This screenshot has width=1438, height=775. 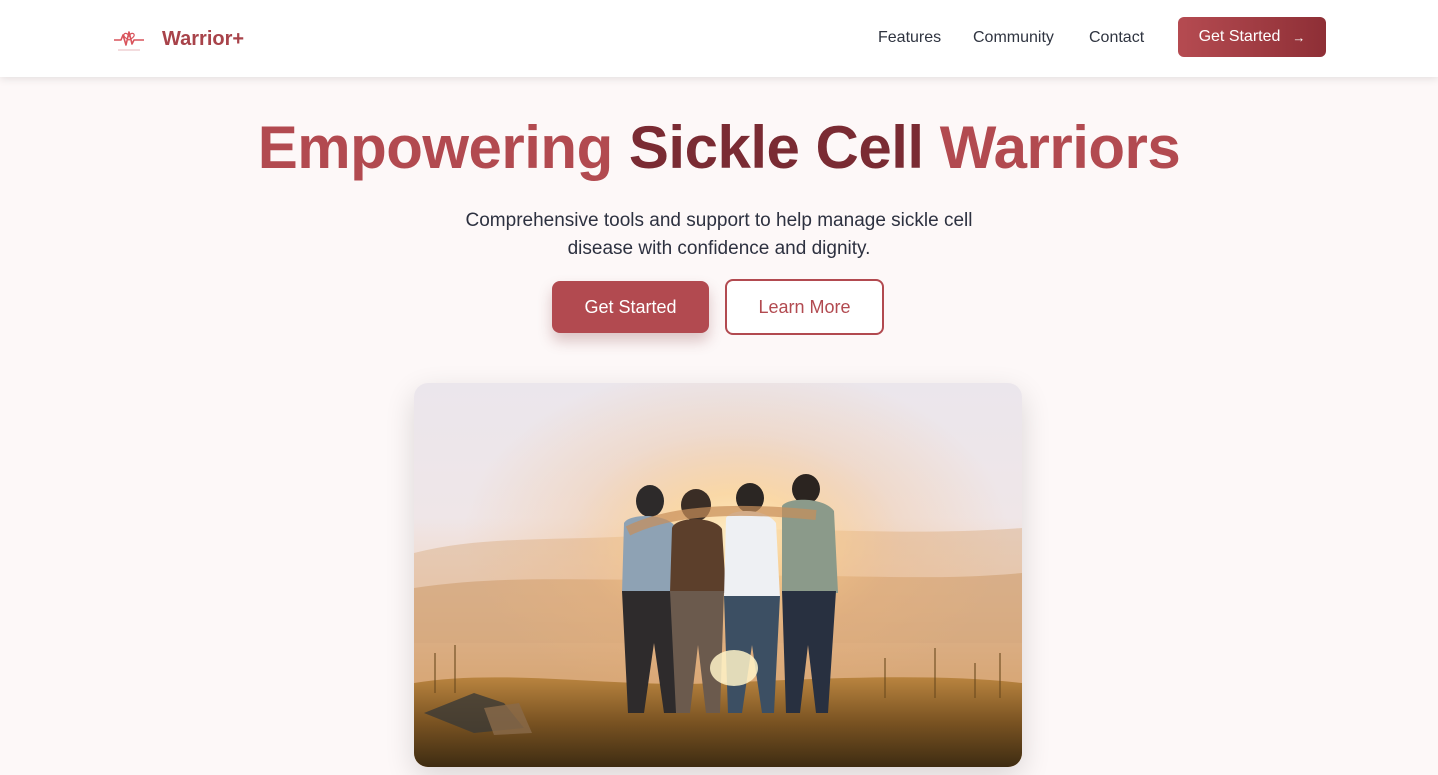 What do you see at coordinates (1239, 36) in the screenshot?
I see `nav-get-started-label: Get Started` at bounding box center [1239, 36].